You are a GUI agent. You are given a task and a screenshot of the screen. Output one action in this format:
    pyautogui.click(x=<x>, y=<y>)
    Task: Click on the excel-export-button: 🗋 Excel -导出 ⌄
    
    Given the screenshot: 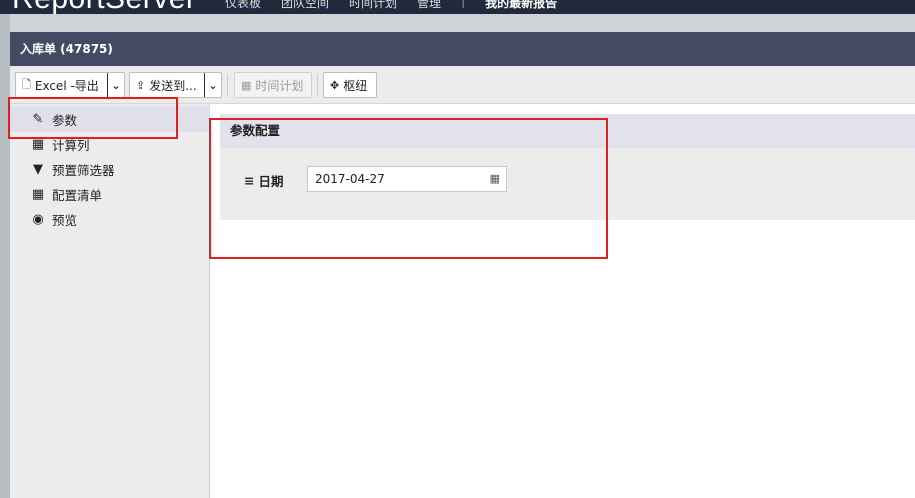 What is the action you would take?
    pyautogui.click(x=70, y=85)
    